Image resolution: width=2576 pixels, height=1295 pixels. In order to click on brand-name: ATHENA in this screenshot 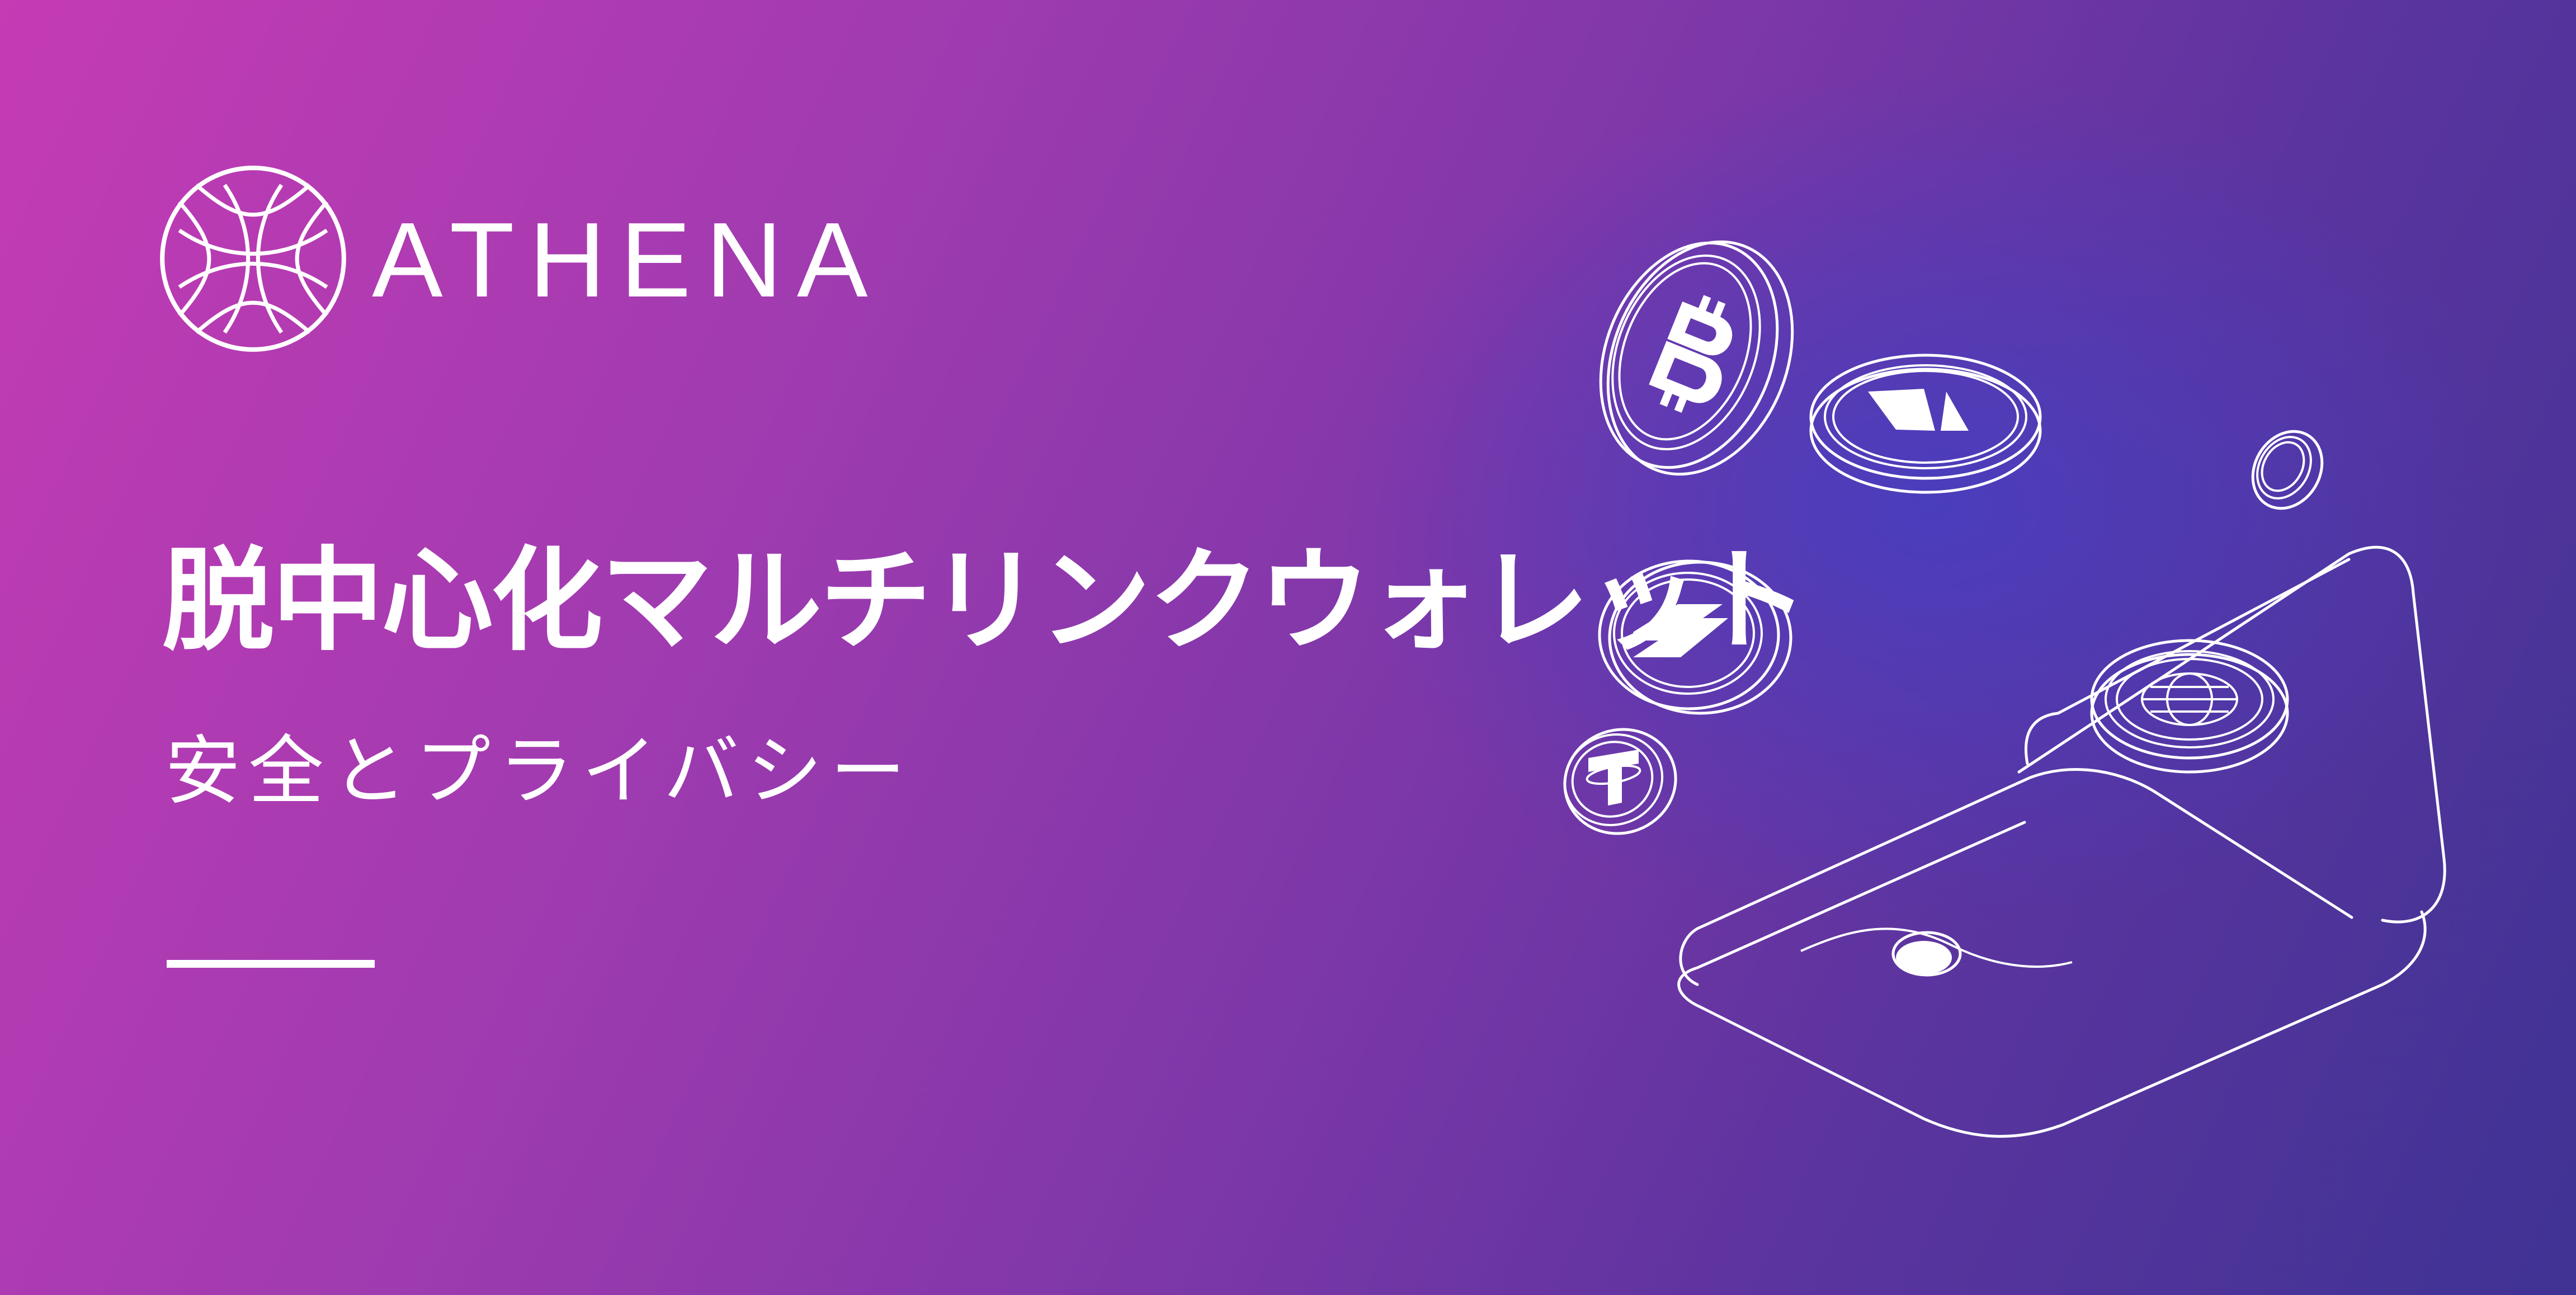, I will do `click(627, 260)`.